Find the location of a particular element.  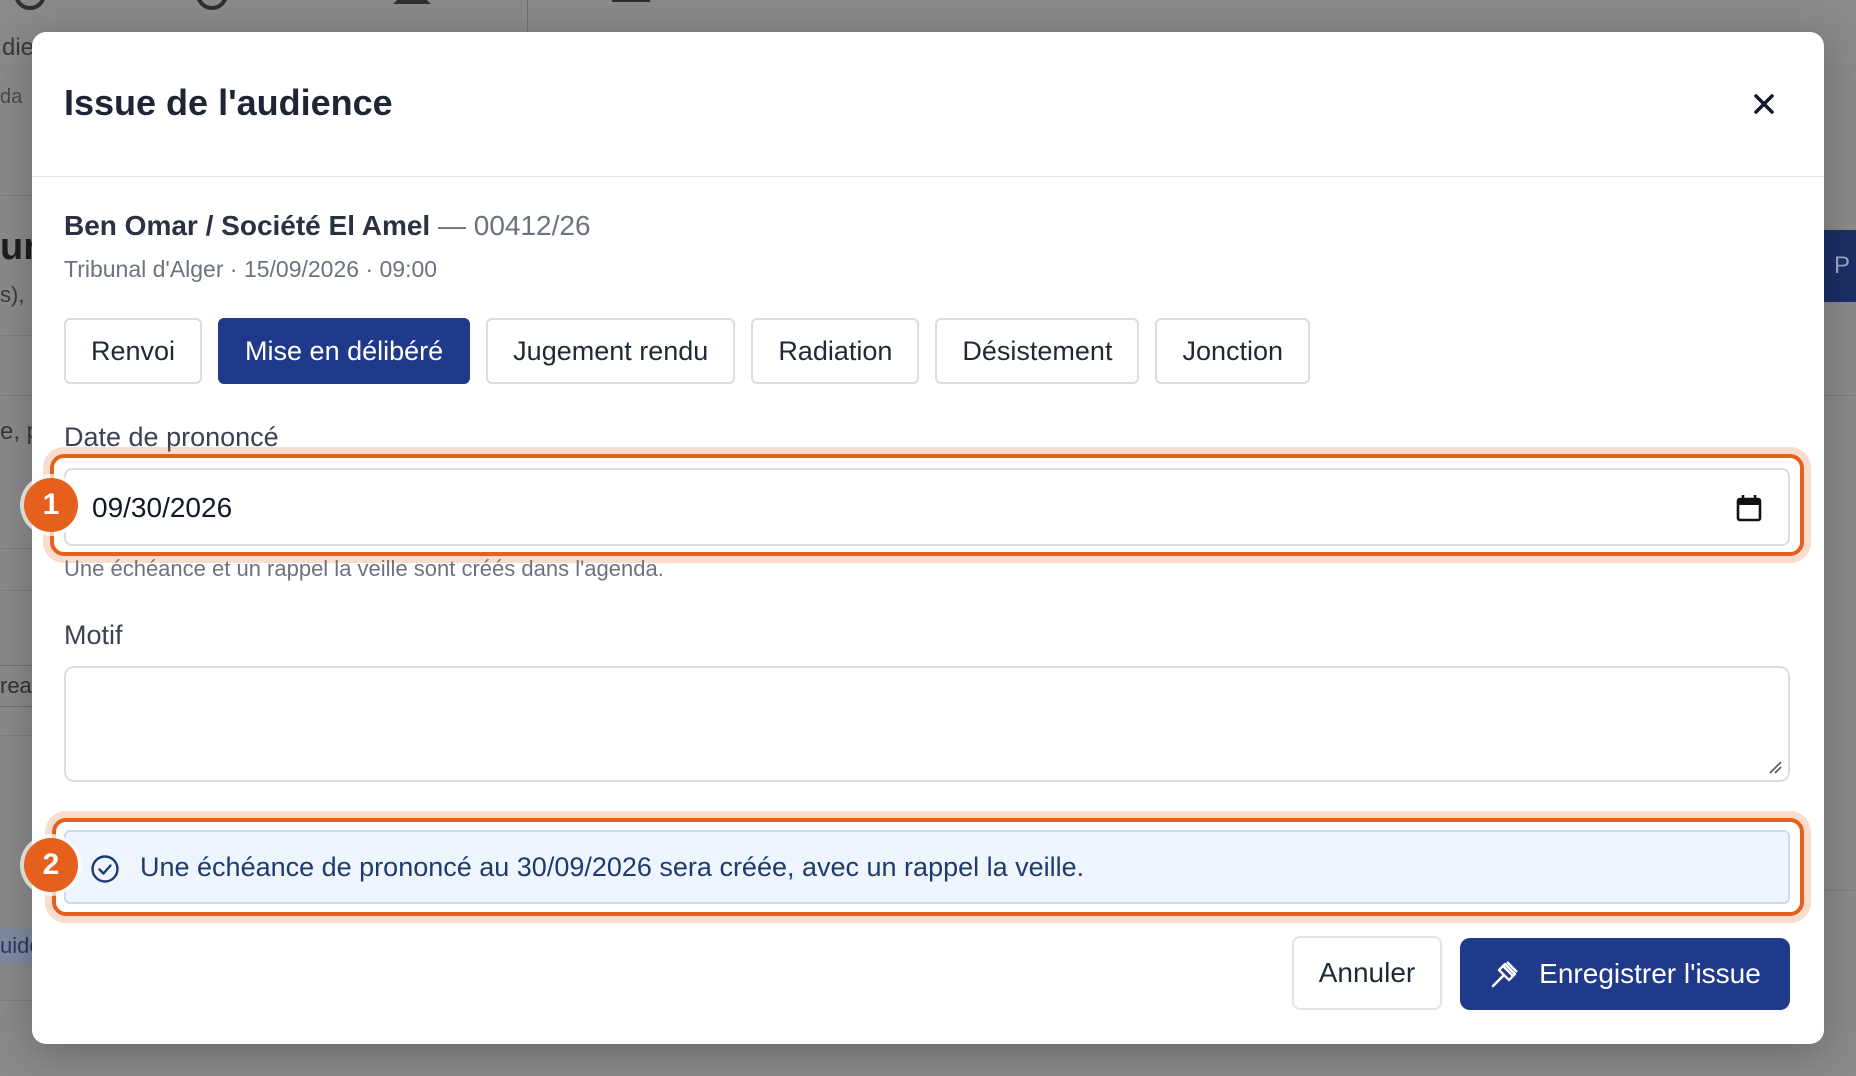

bg-text-6: rea is located at coordinates (16, 685).